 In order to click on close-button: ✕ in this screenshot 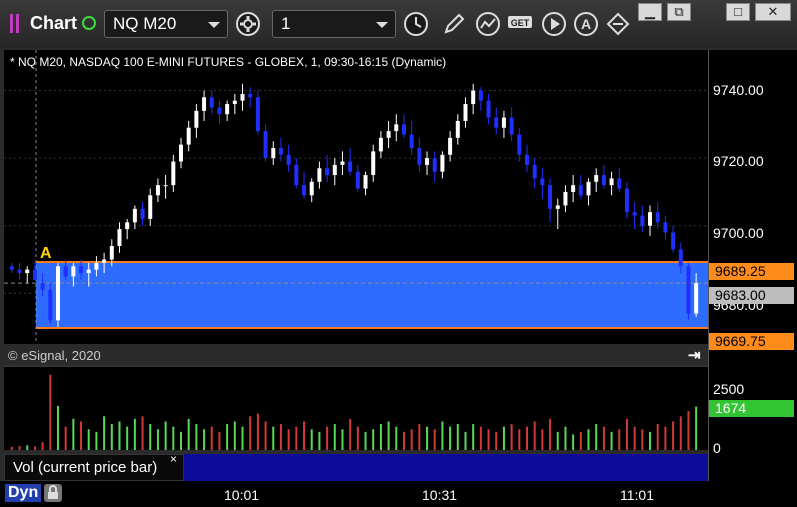, I will do `click(773, 12)`.